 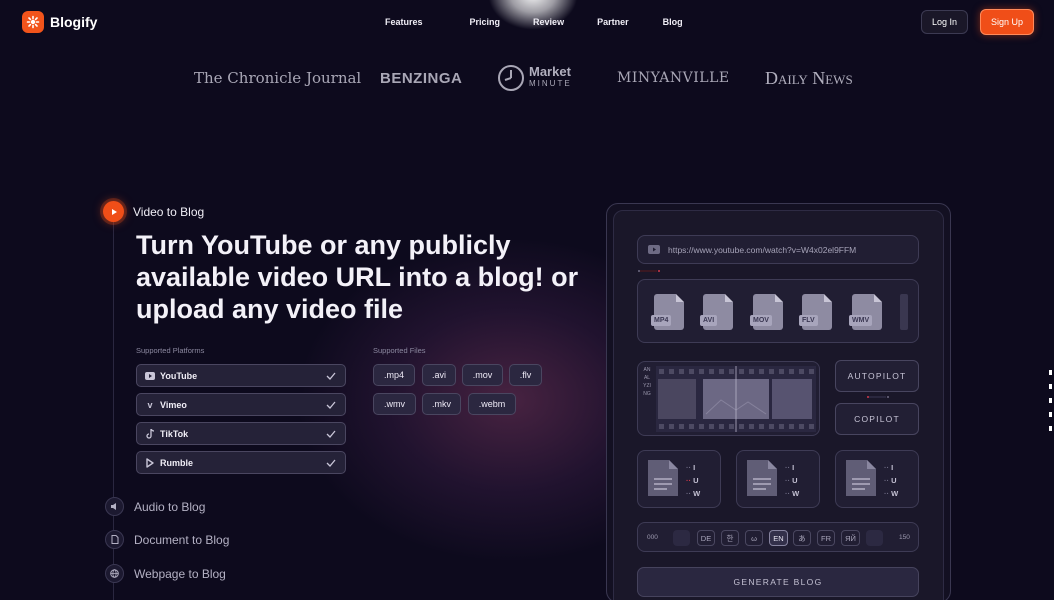 What do you see at coordinates (802, 538) in the screenshot?
I see `language-chip-ja: あ` at bounding box center [802, 538].